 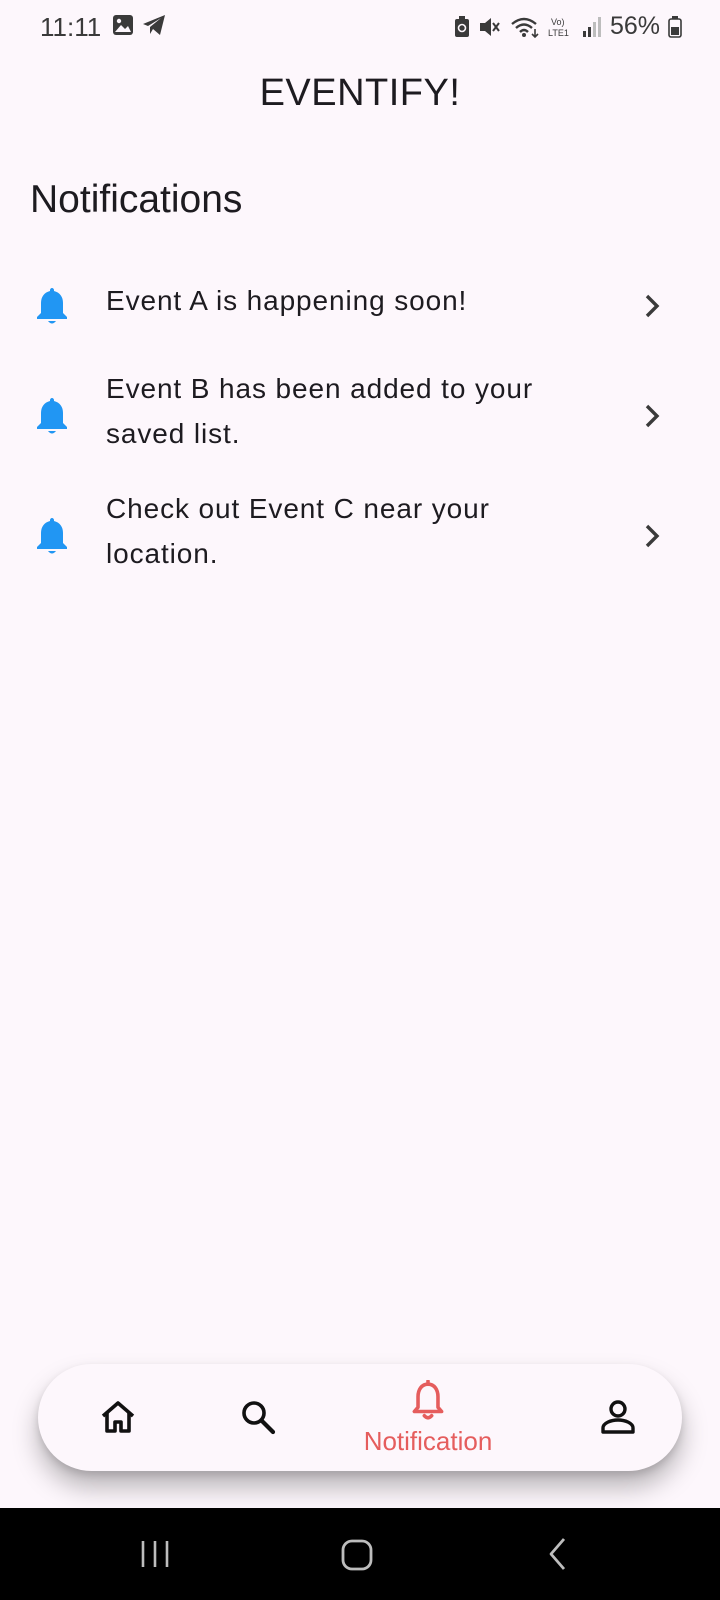 I want to click on notification-text: Event A is happening soon!, so click(x=287, y=300).